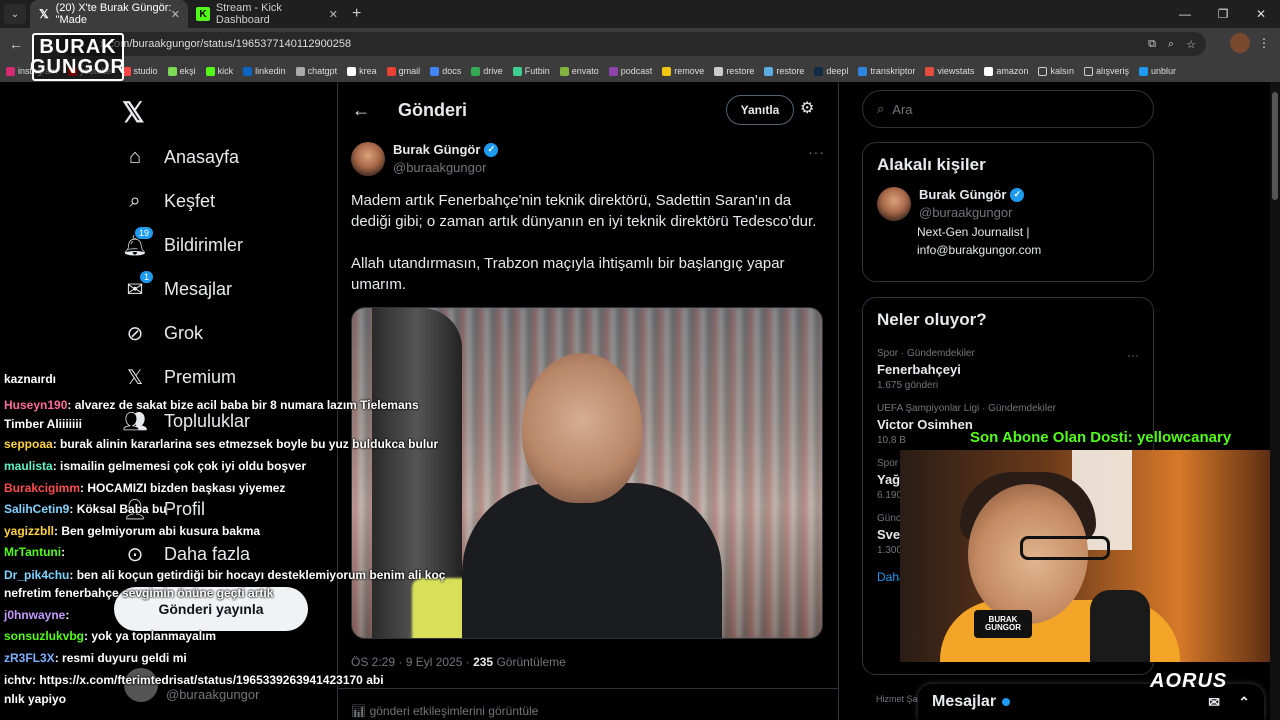 This screenshot has width=1280, height=720. What do you see at coordinates (359, 711) in the screenshot?
I see `analytics-icon: 📊︎` at bounding box center [359, 711].